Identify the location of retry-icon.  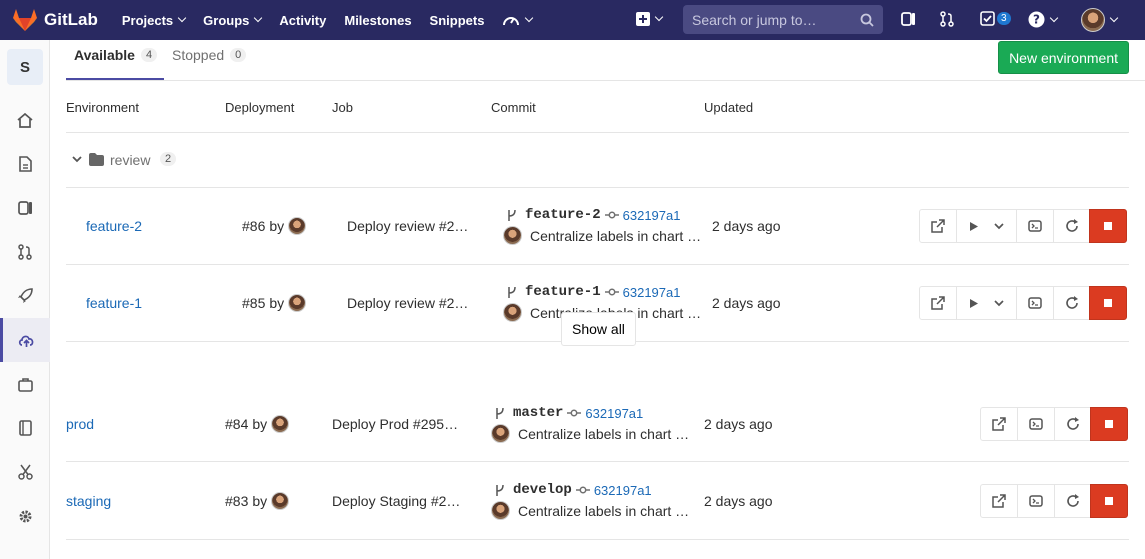
(1072, 500).